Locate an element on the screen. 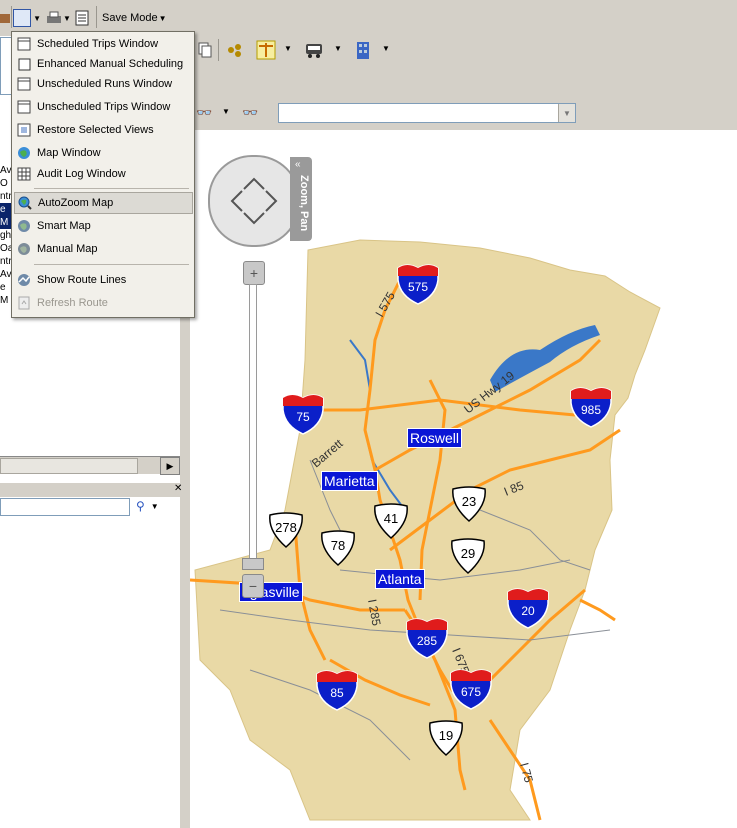 This screenshot has width=737, height=828. city-label-marietta: Marietta is located at coordinates (349, 481).